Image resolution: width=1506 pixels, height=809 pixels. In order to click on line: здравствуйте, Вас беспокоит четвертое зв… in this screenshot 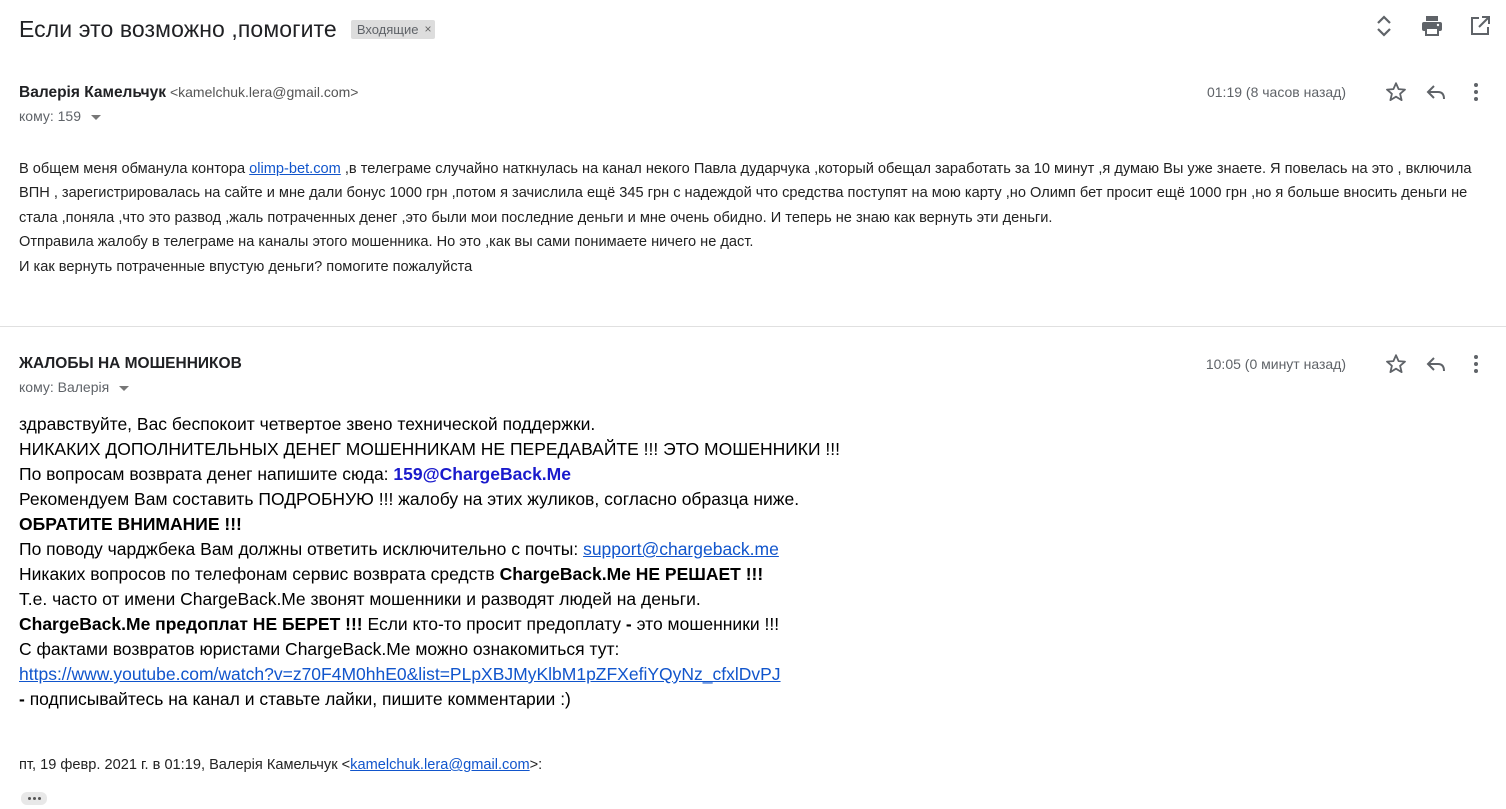, I will do `click(307, 424)`.